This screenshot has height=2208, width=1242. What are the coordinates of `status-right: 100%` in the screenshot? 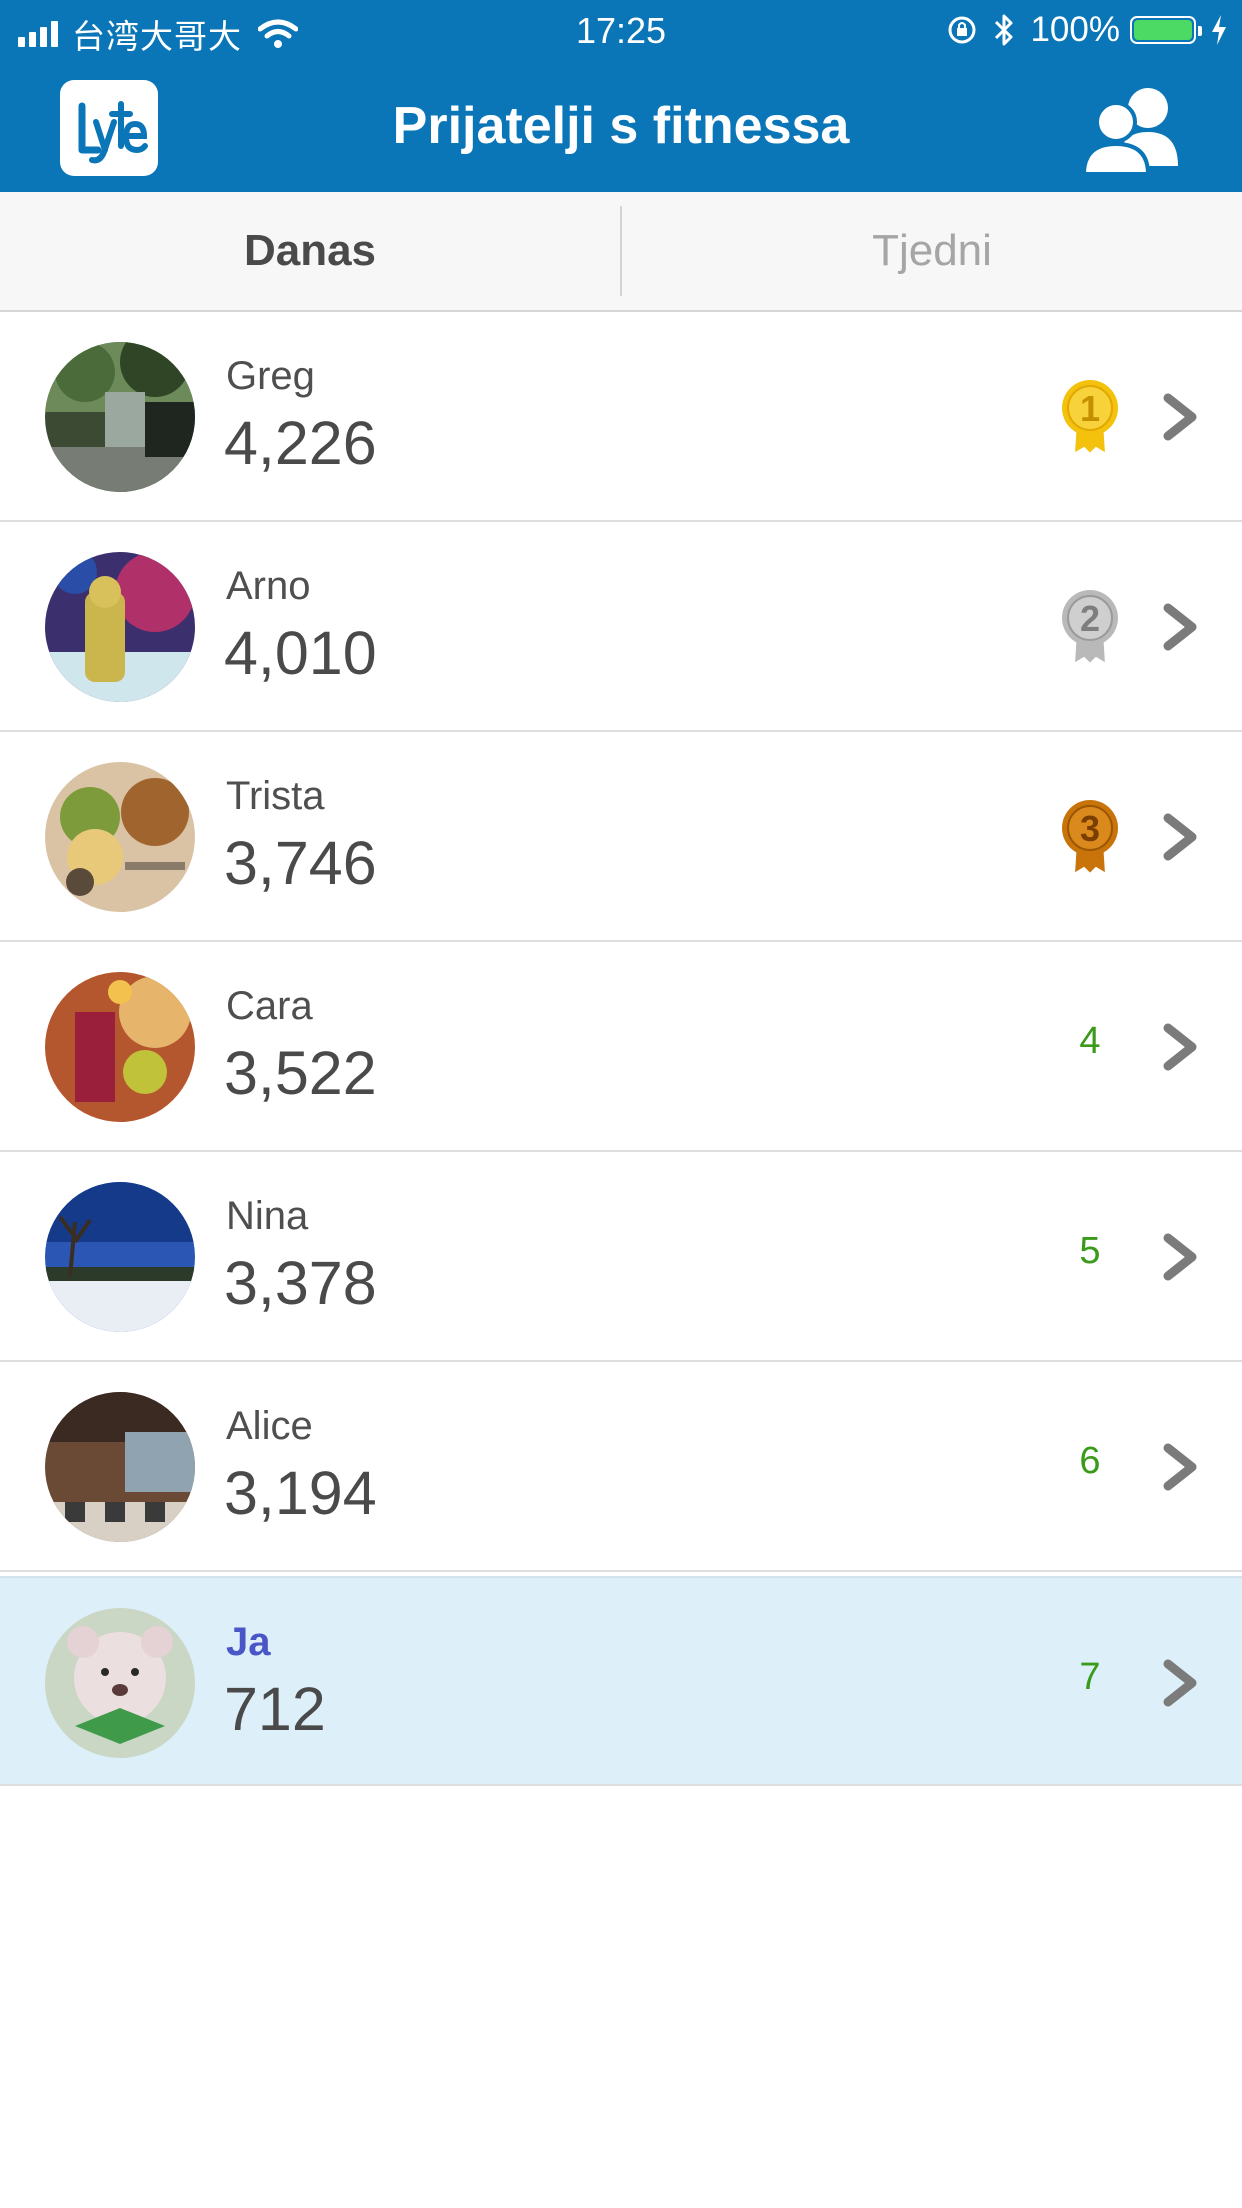 It's located at (1080, 30).